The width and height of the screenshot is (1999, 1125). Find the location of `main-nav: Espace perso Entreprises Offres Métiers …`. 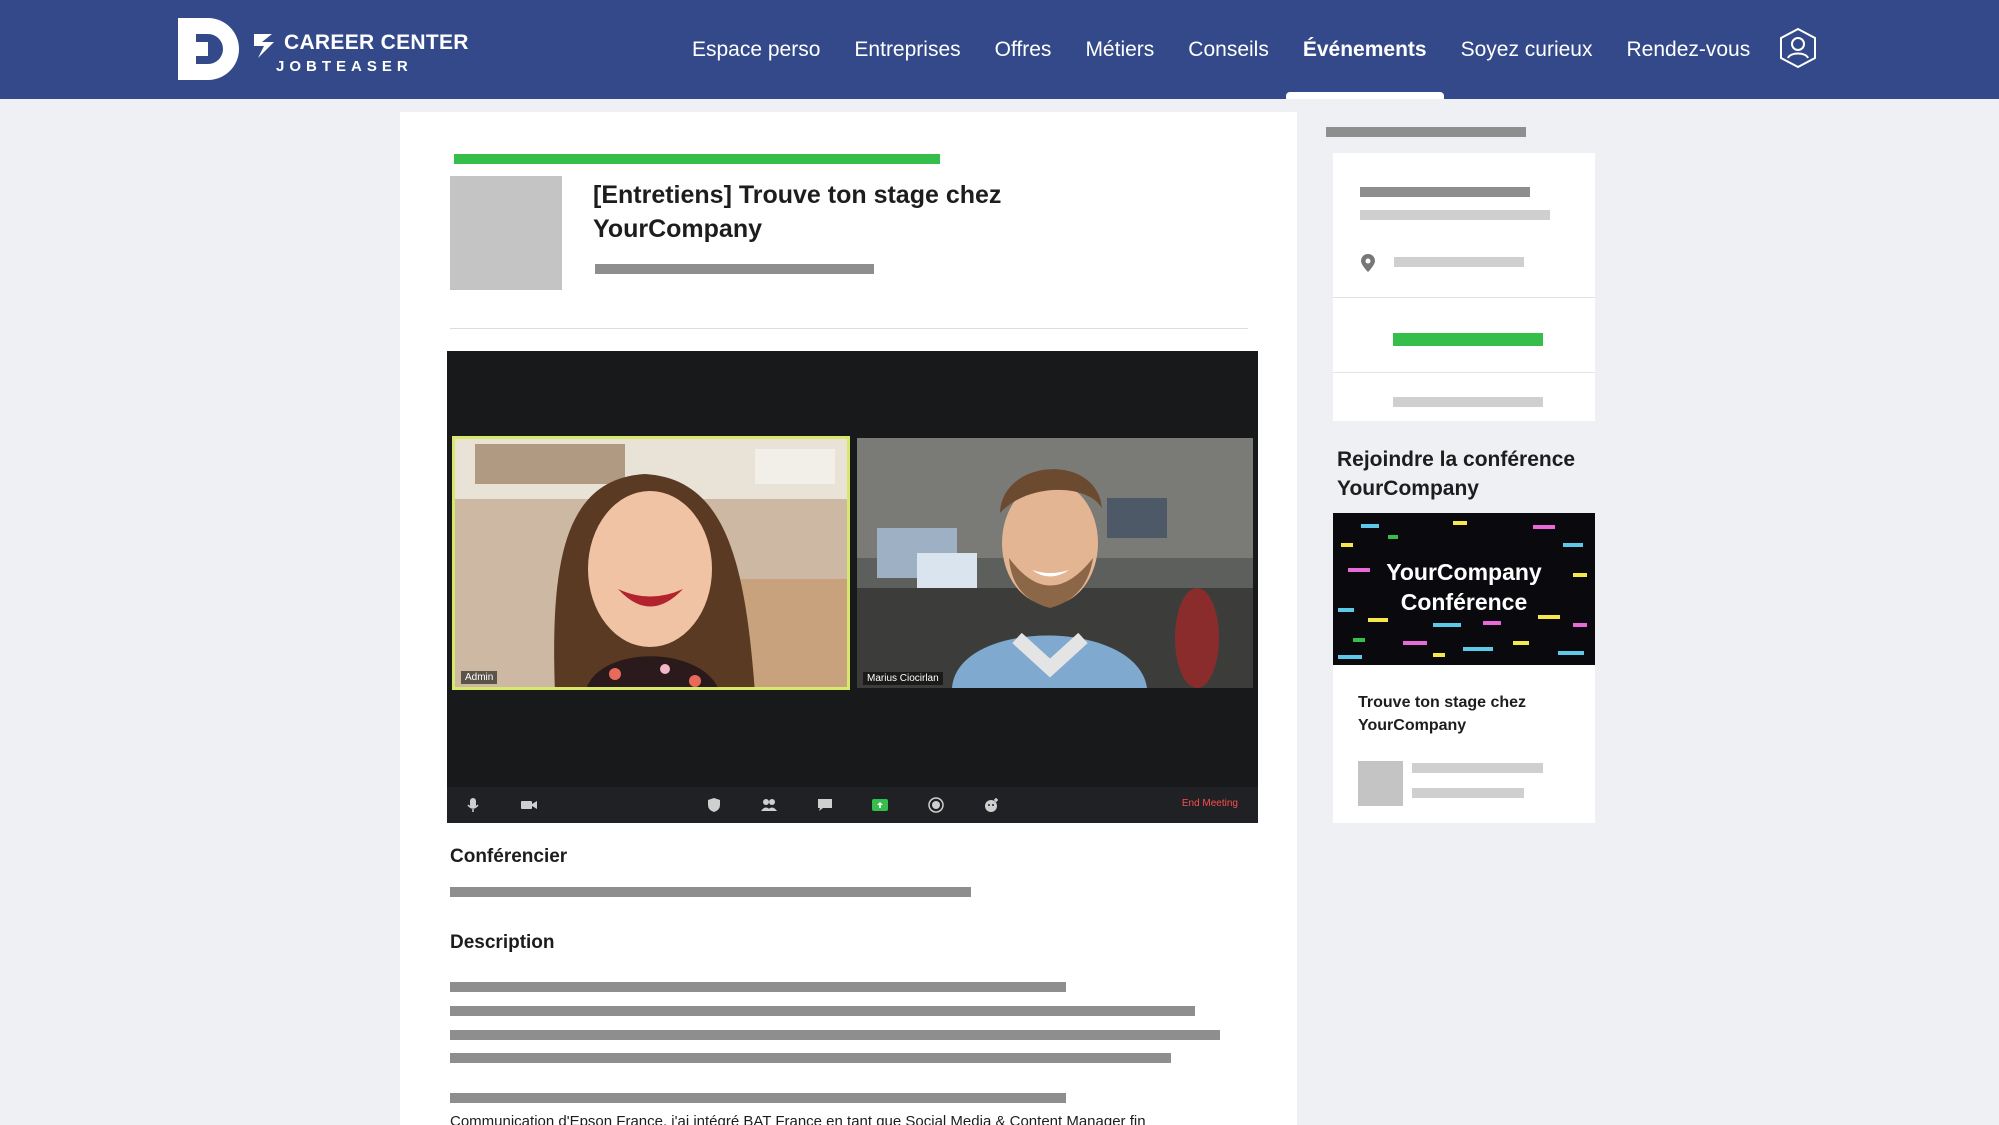

main-nav: Espace perso Entreprises Offres Métiers … is located at coordinates (1221, 49).